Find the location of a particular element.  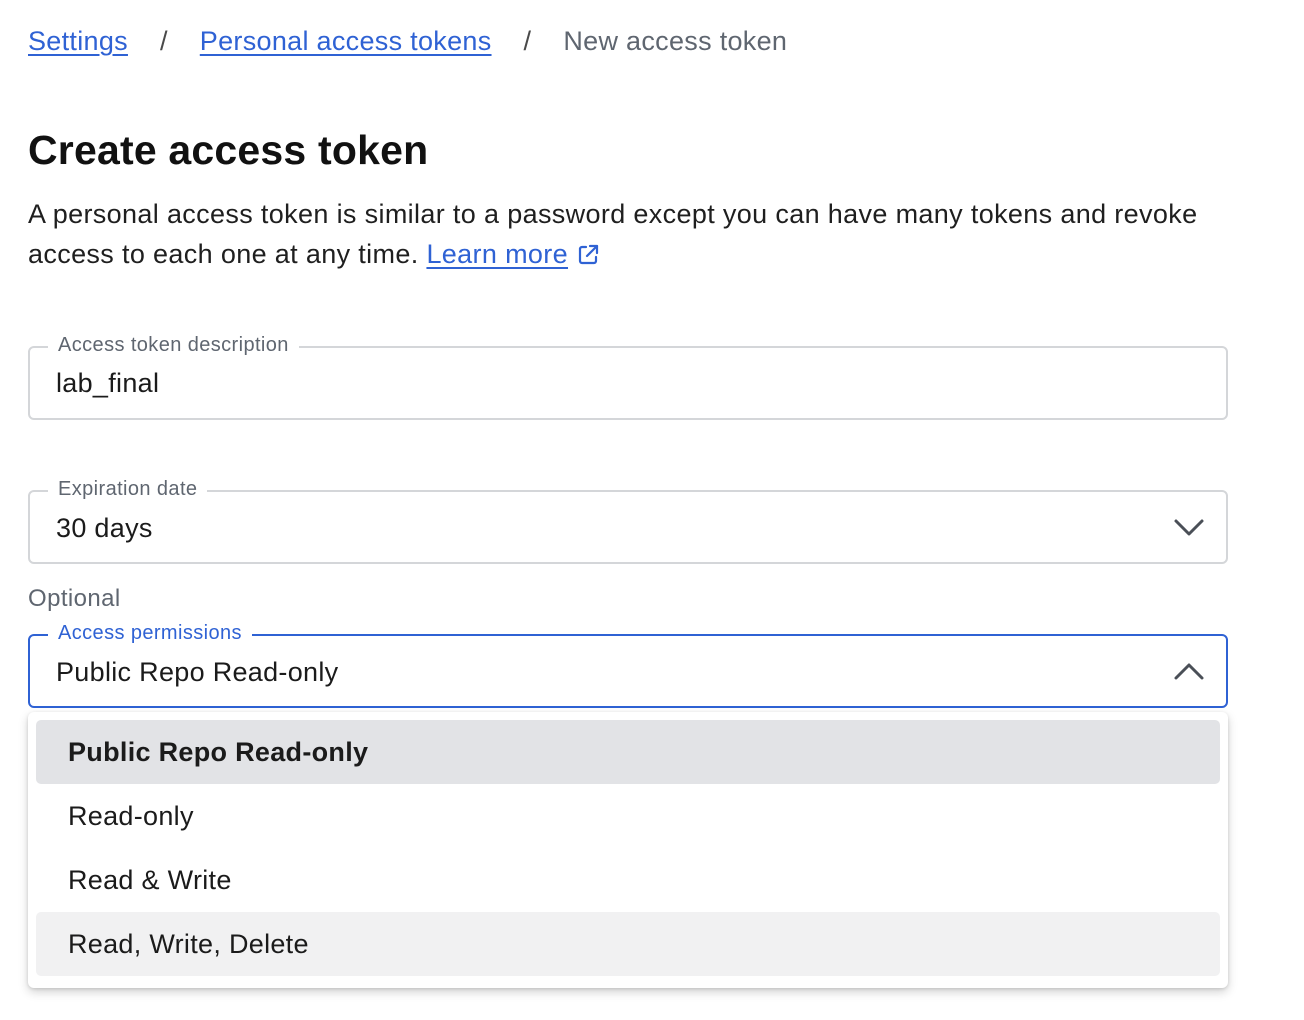

learn-more-link: Learn more is located at coordinates (513, 254).